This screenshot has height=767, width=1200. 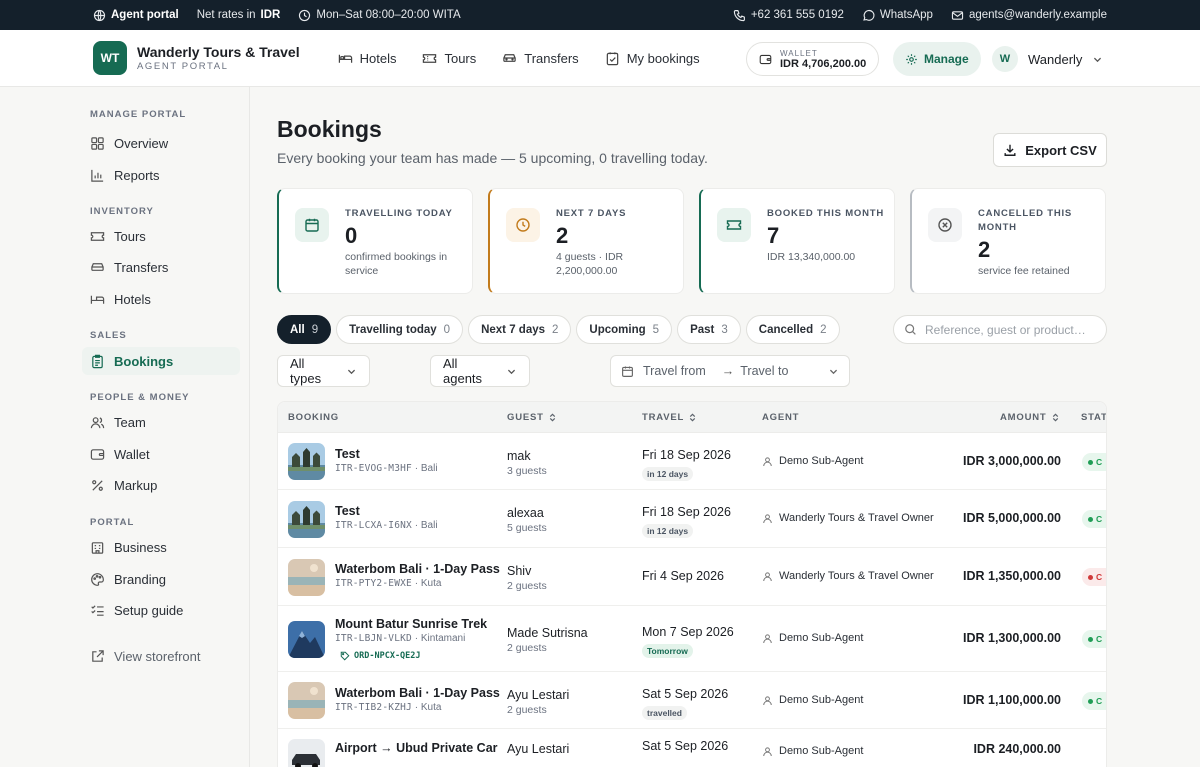 What do you see at coordinates (652, 58) in the screenshot?
I see `nav-my-bookings: My bookings` at bounding box center [652, 58].